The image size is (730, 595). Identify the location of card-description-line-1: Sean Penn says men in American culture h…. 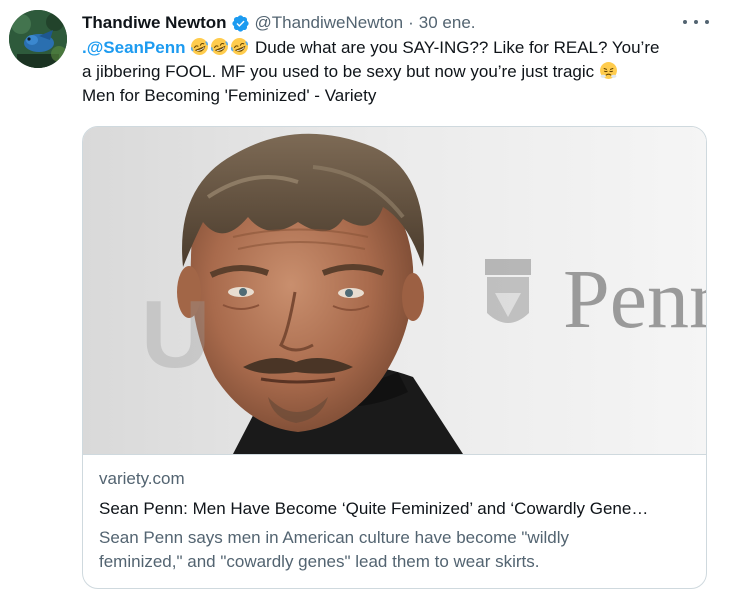
(334, 537).